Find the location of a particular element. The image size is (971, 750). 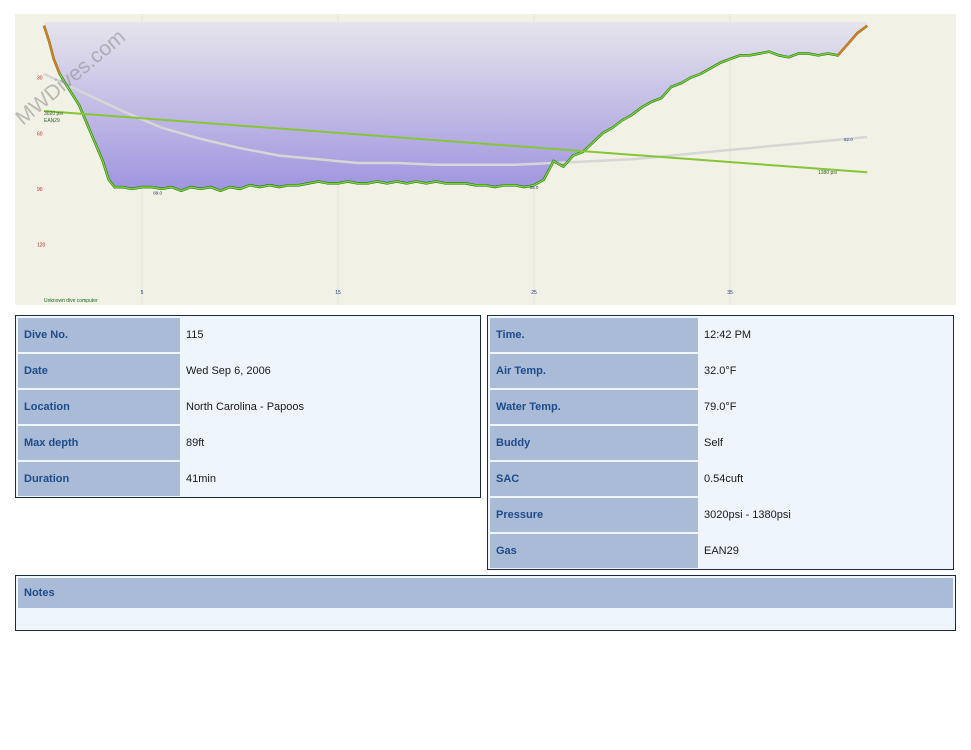

duration-label: Duration is located at coordinates (99, 479).